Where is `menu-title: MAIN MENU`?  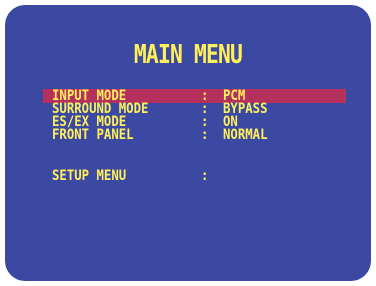 menu-title: MAIN MENU is located at coordinates (188, 55).